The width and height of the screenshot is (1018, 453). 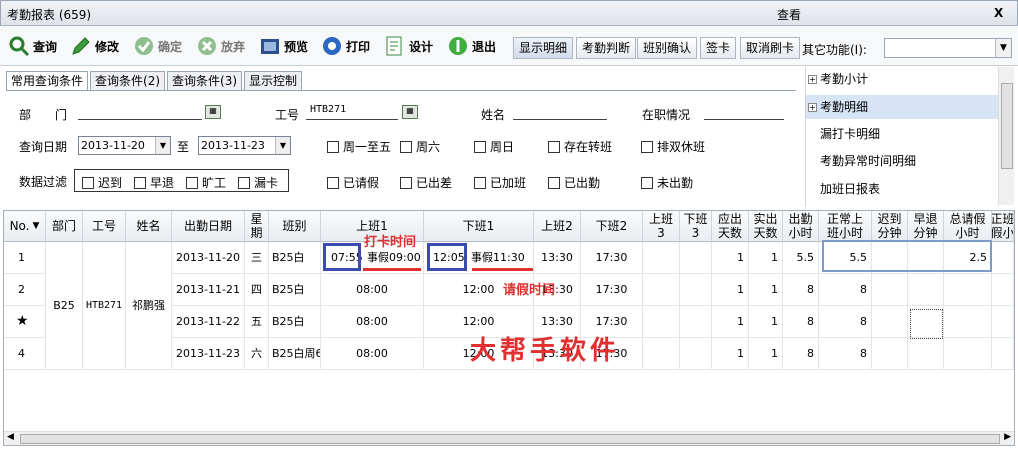 I want to click on report-item-detail: + 考勤明细, so click(x=902, y=107).